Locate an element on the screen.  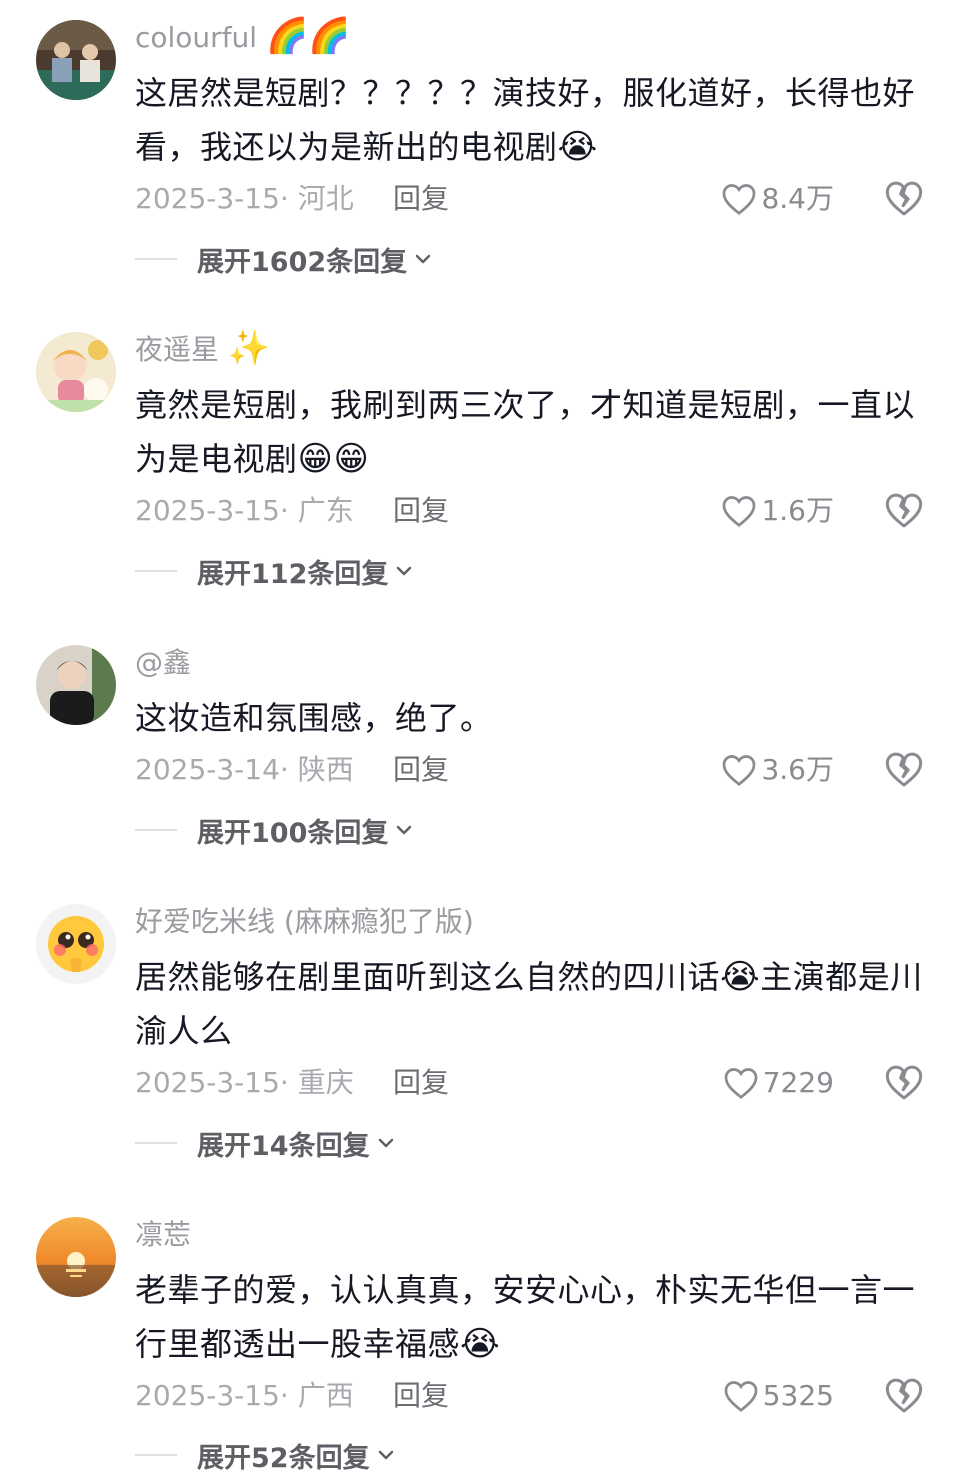
username: 好爱吃米线 (麻麻瘾犯了版) is located at coordinates (304, 922).